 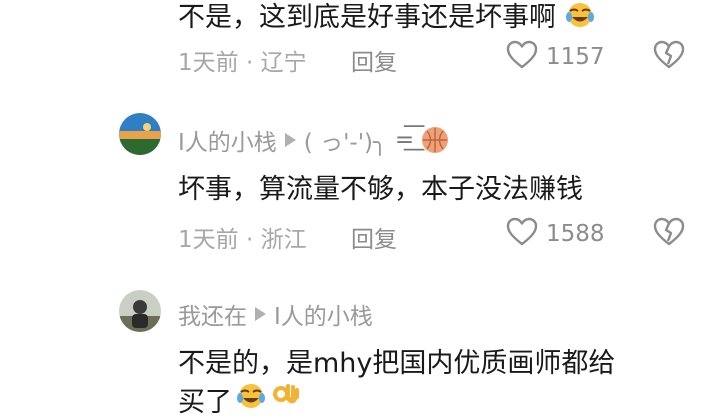 I want to click on comment-3-text-line-2-content: 买了, so click(x=205, y=402).